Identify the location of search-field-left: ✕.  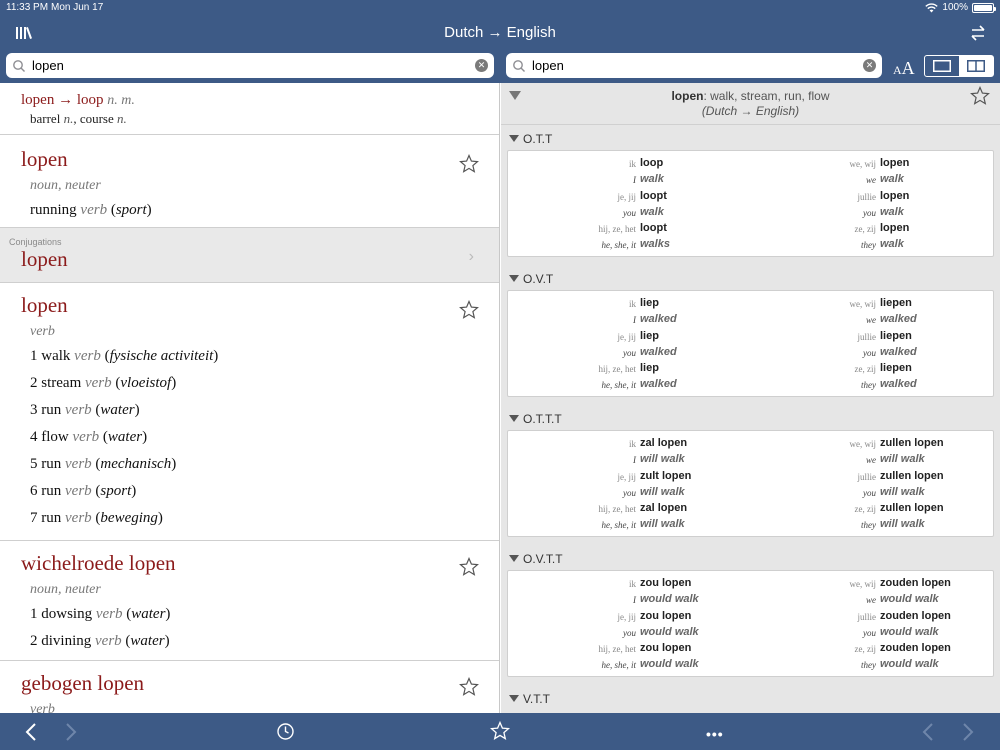
(250, 65).